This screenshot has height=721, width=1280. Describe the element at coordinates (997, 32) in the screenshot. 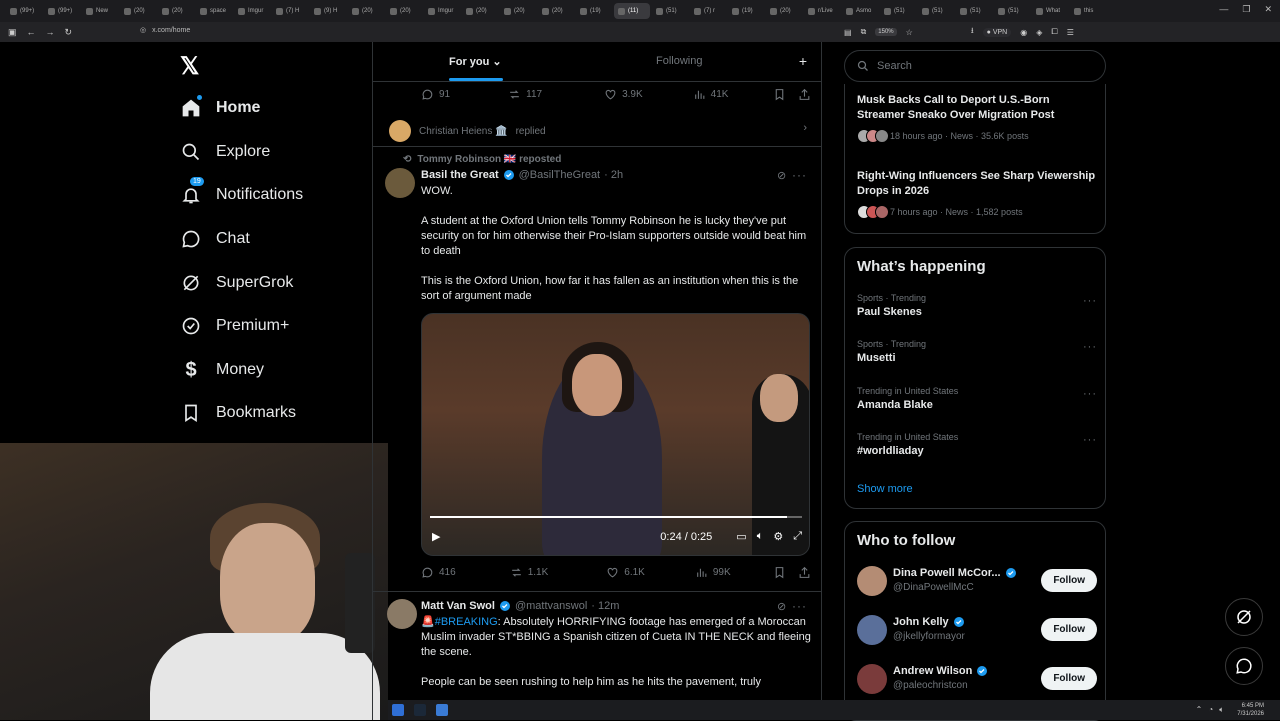

I see `vpn-button: ● VPN` at that location.